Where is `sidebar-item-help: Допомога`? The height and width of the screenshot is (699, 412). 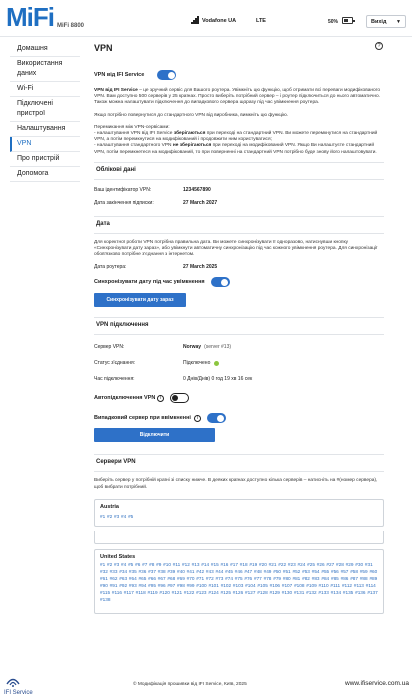 sidebar-item-help: Допомога is located at coordinates (45, 174).